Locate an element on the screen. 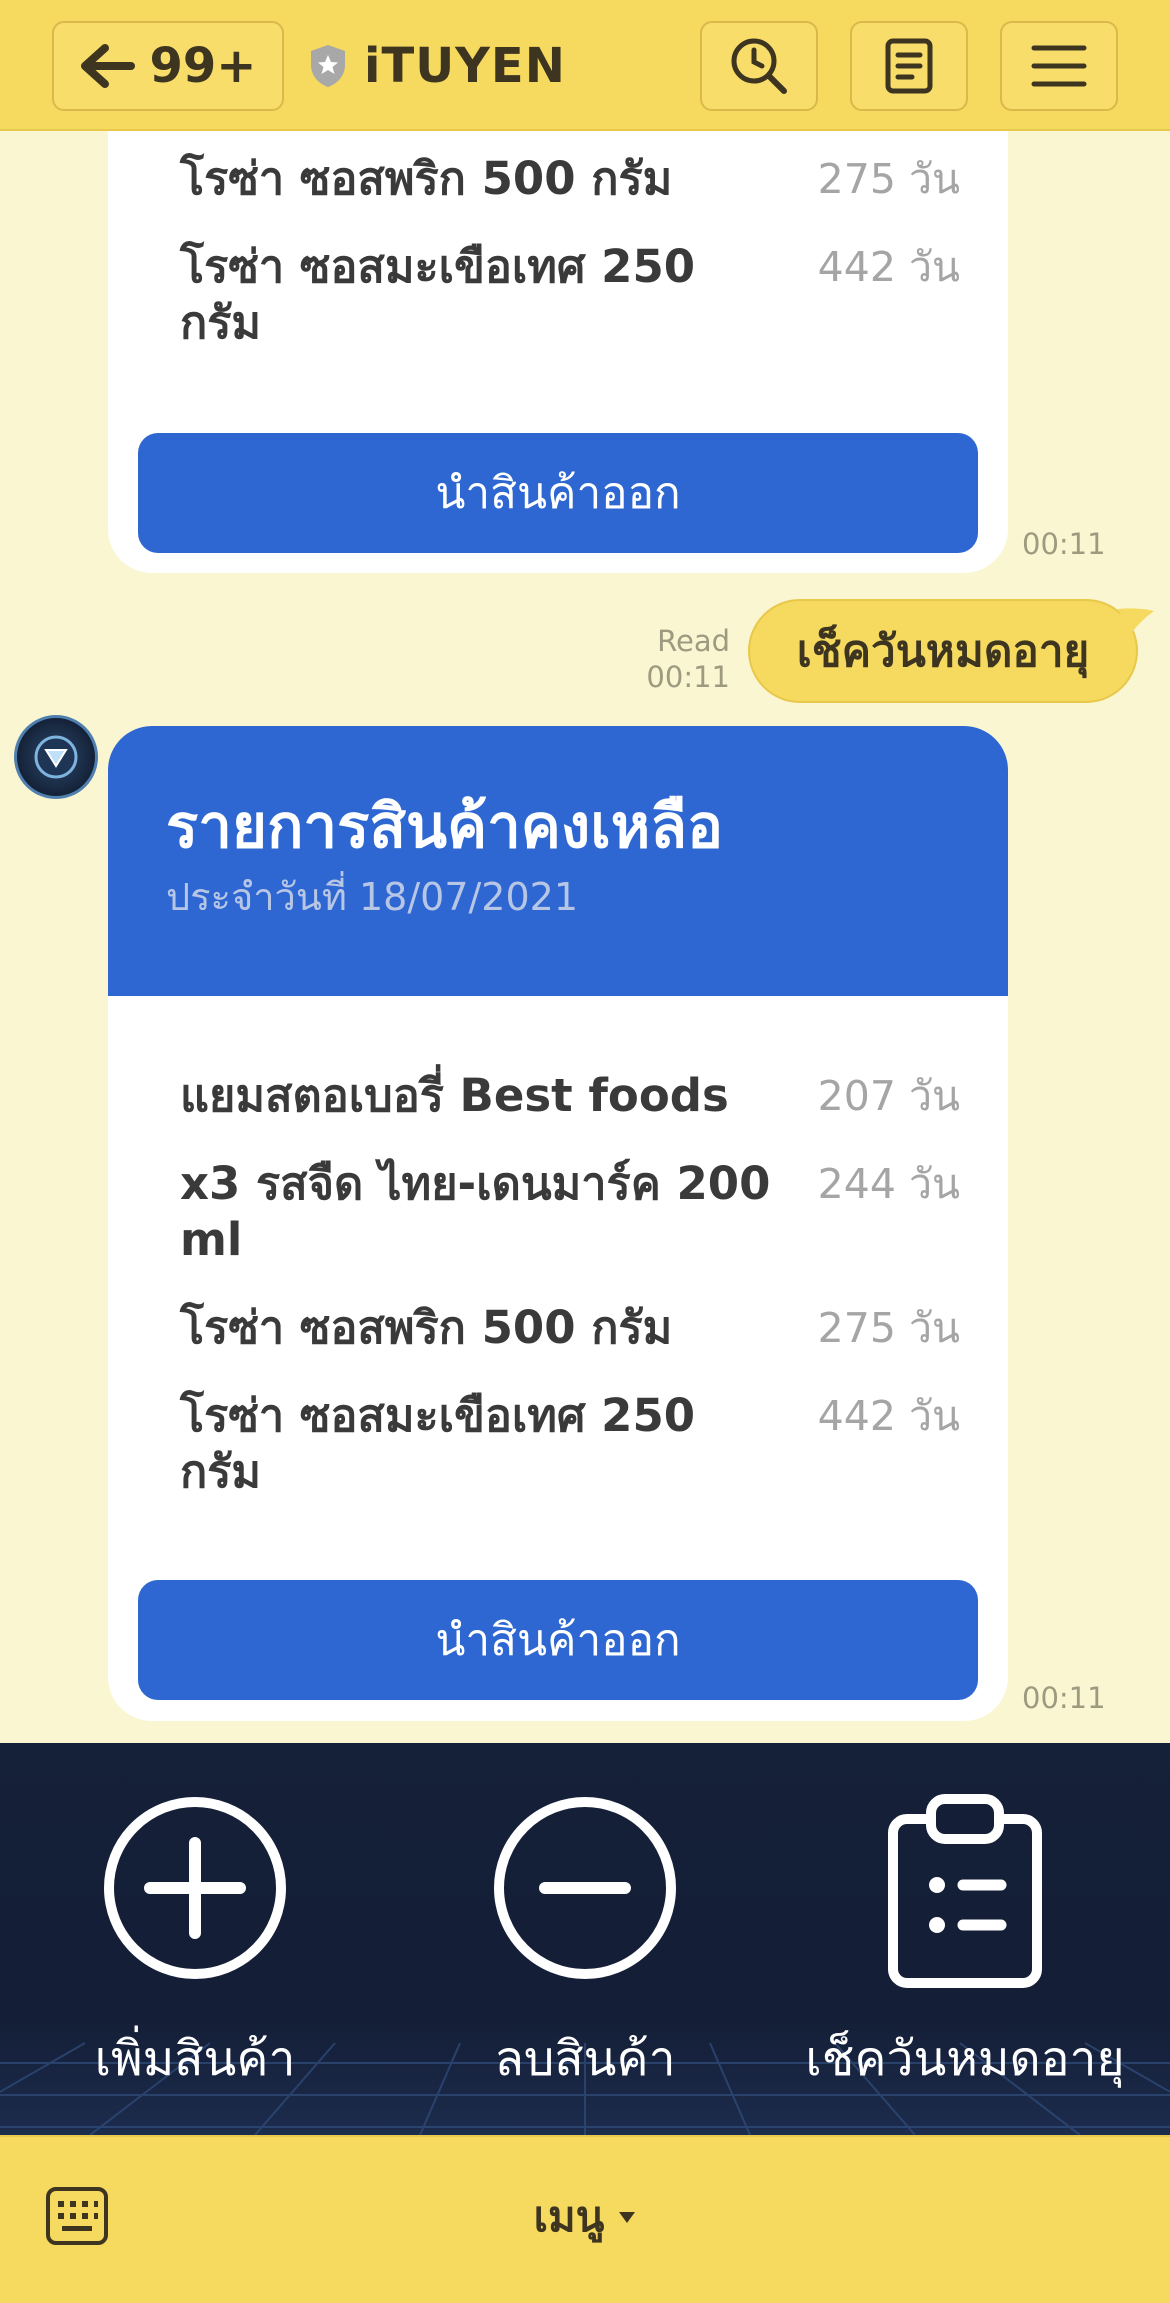 This screenshot has width=1170, height=2303. search-history-icon is located at coordinates (759, 66).